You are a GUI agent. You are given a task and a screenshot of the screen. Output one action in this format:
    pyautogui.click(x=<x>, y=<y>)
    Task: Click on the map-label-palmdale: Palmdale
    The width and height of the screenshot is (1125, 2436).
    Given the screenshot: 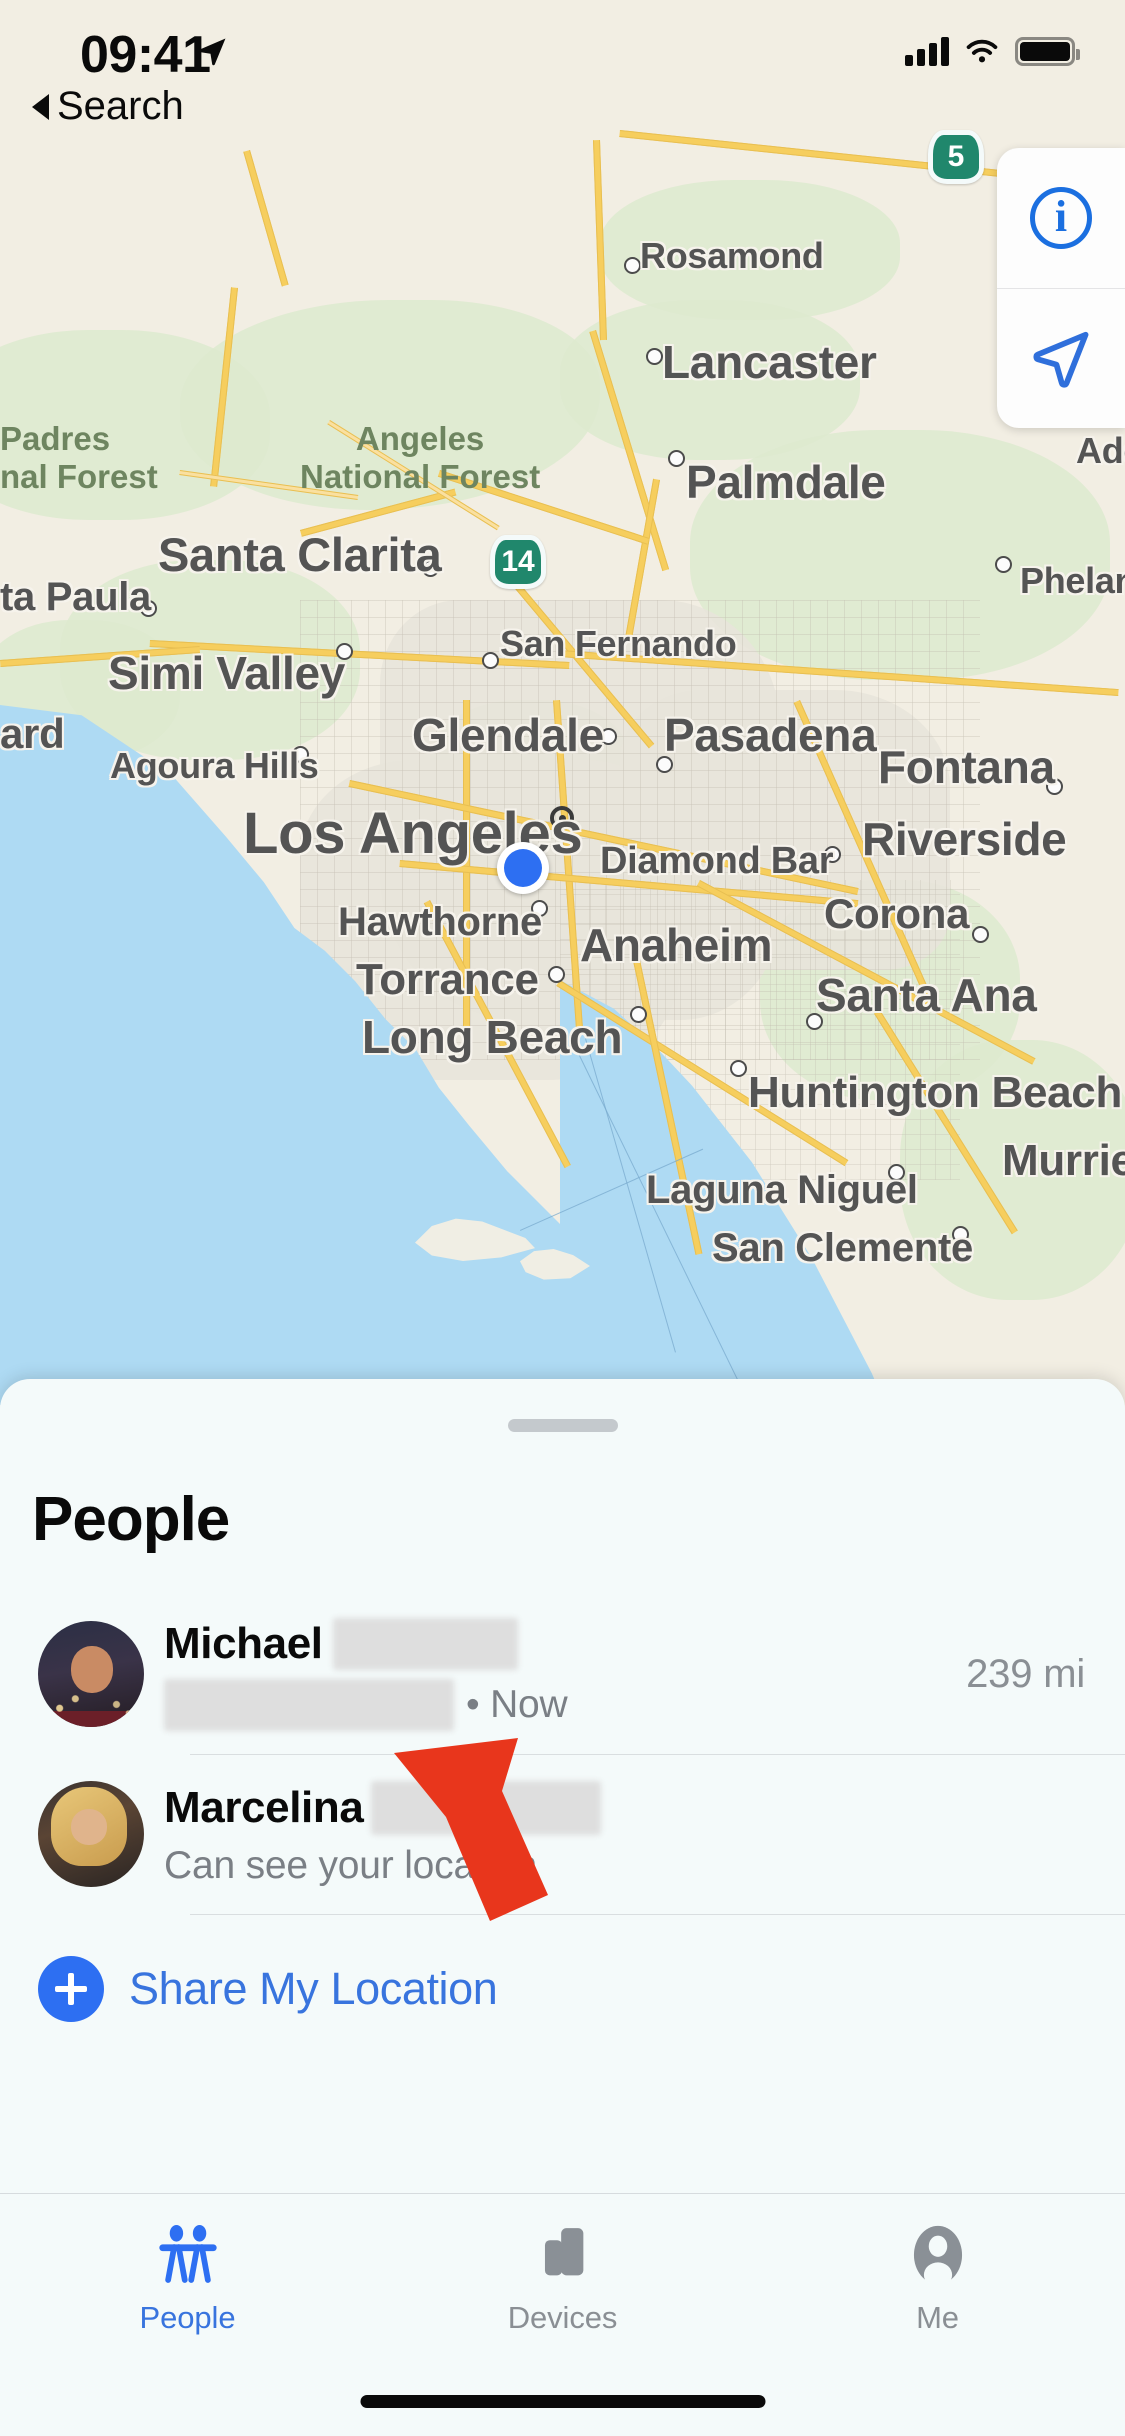 What is the action you would take?
    pyautogui.click(x=786, y=482)
    